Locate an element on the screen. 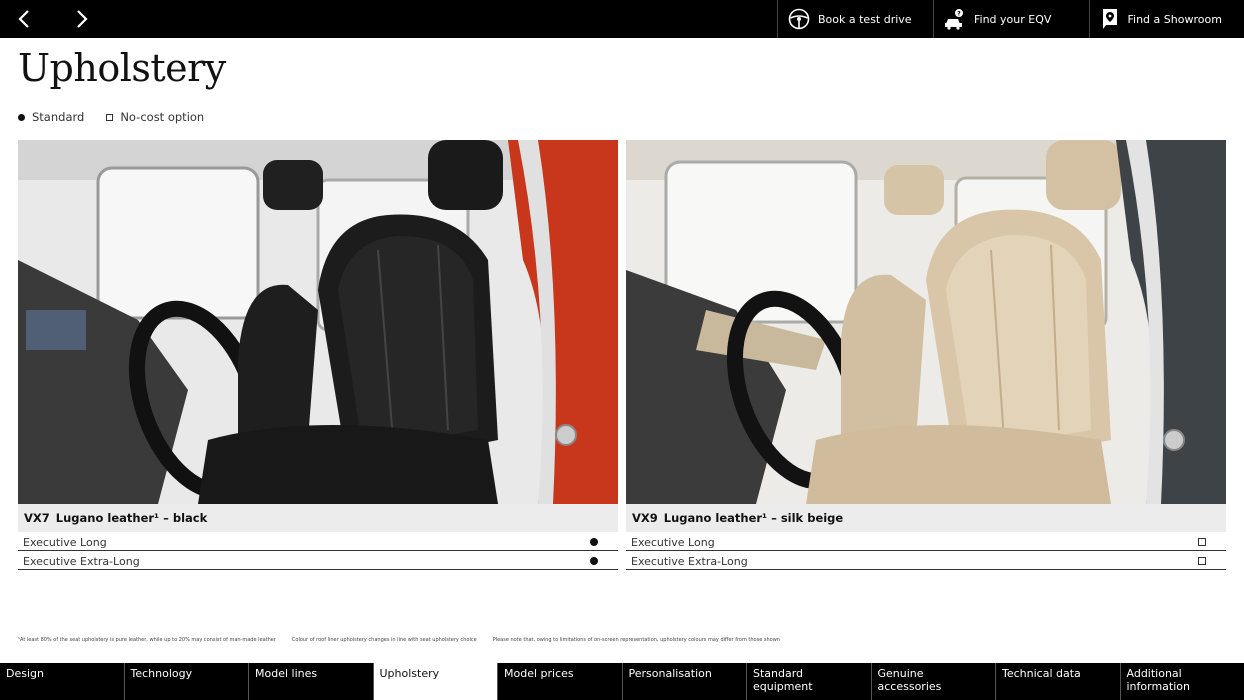 This screenshot has height=700, width=1244. previous-page-button is located at coordinates (24, 19).